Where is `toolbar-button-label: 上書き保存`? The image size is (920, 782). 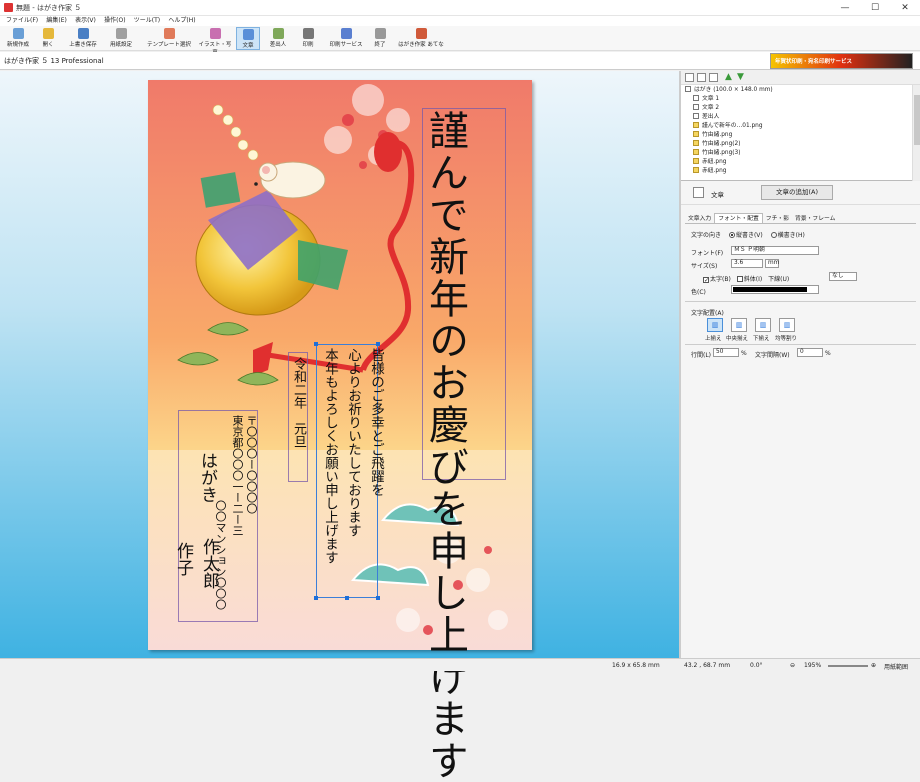
toolbar-button-label: 上書き保存 is located at coordinates (83, 45).